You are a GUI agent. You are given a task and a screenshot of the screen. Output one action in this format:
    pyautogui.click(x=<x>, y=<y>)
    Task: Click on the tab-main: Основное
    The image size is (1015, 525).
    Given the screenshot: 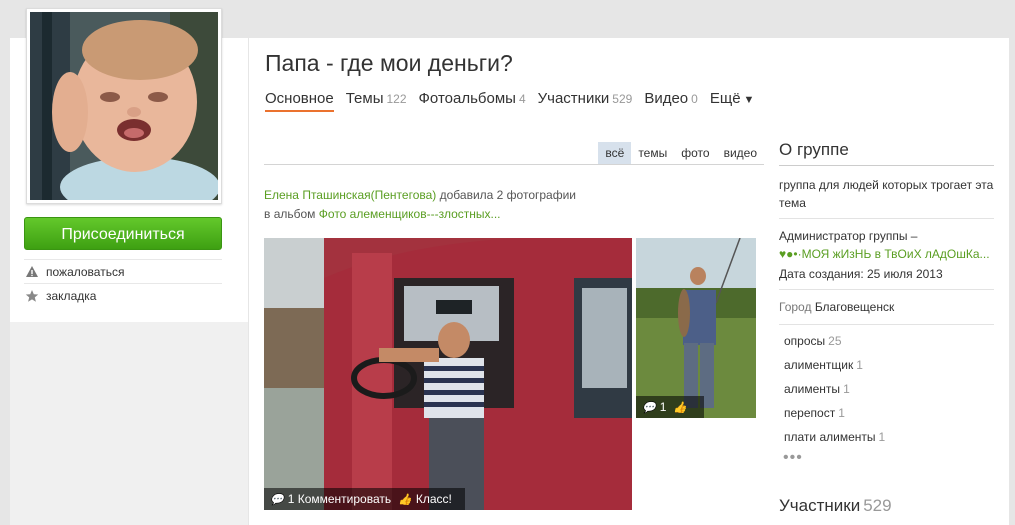 What is the action you would take?
    pyautogui.click(x=299, y=101)
    